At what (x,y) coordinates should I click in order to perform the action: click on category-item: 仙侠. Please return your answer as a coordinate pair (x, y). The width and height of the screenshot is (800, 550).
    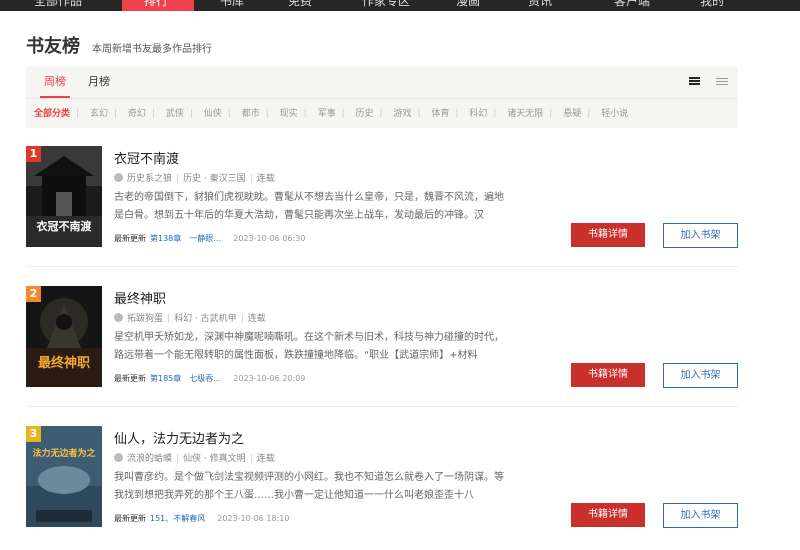
    Looking at the image, I should click on (213, 112).